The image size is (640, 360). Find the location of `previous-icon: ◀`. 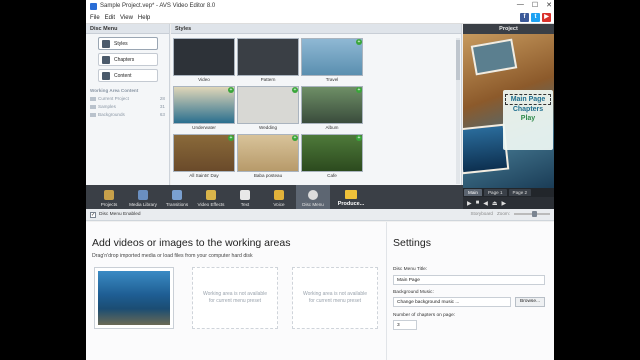

previous-icon: ◀ is located at coordinates (485, 203).